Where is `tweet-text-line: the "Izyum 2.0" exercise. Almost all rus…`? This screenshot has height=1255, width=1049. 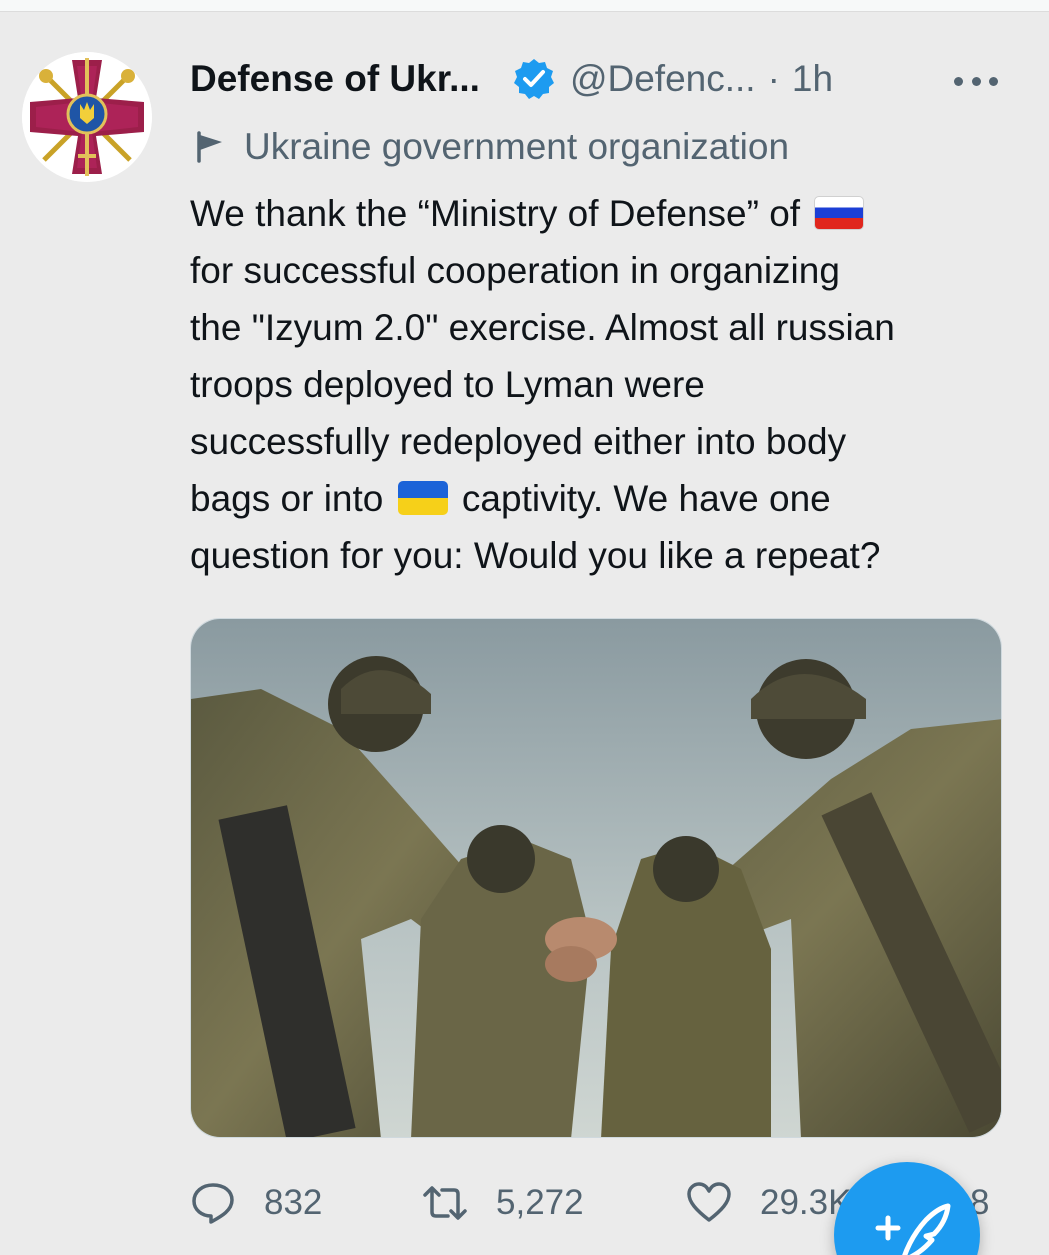 tweet-text-line: the "Izyum 2.0" exercise. Almost all rus… is located at coordinates (542, 327).